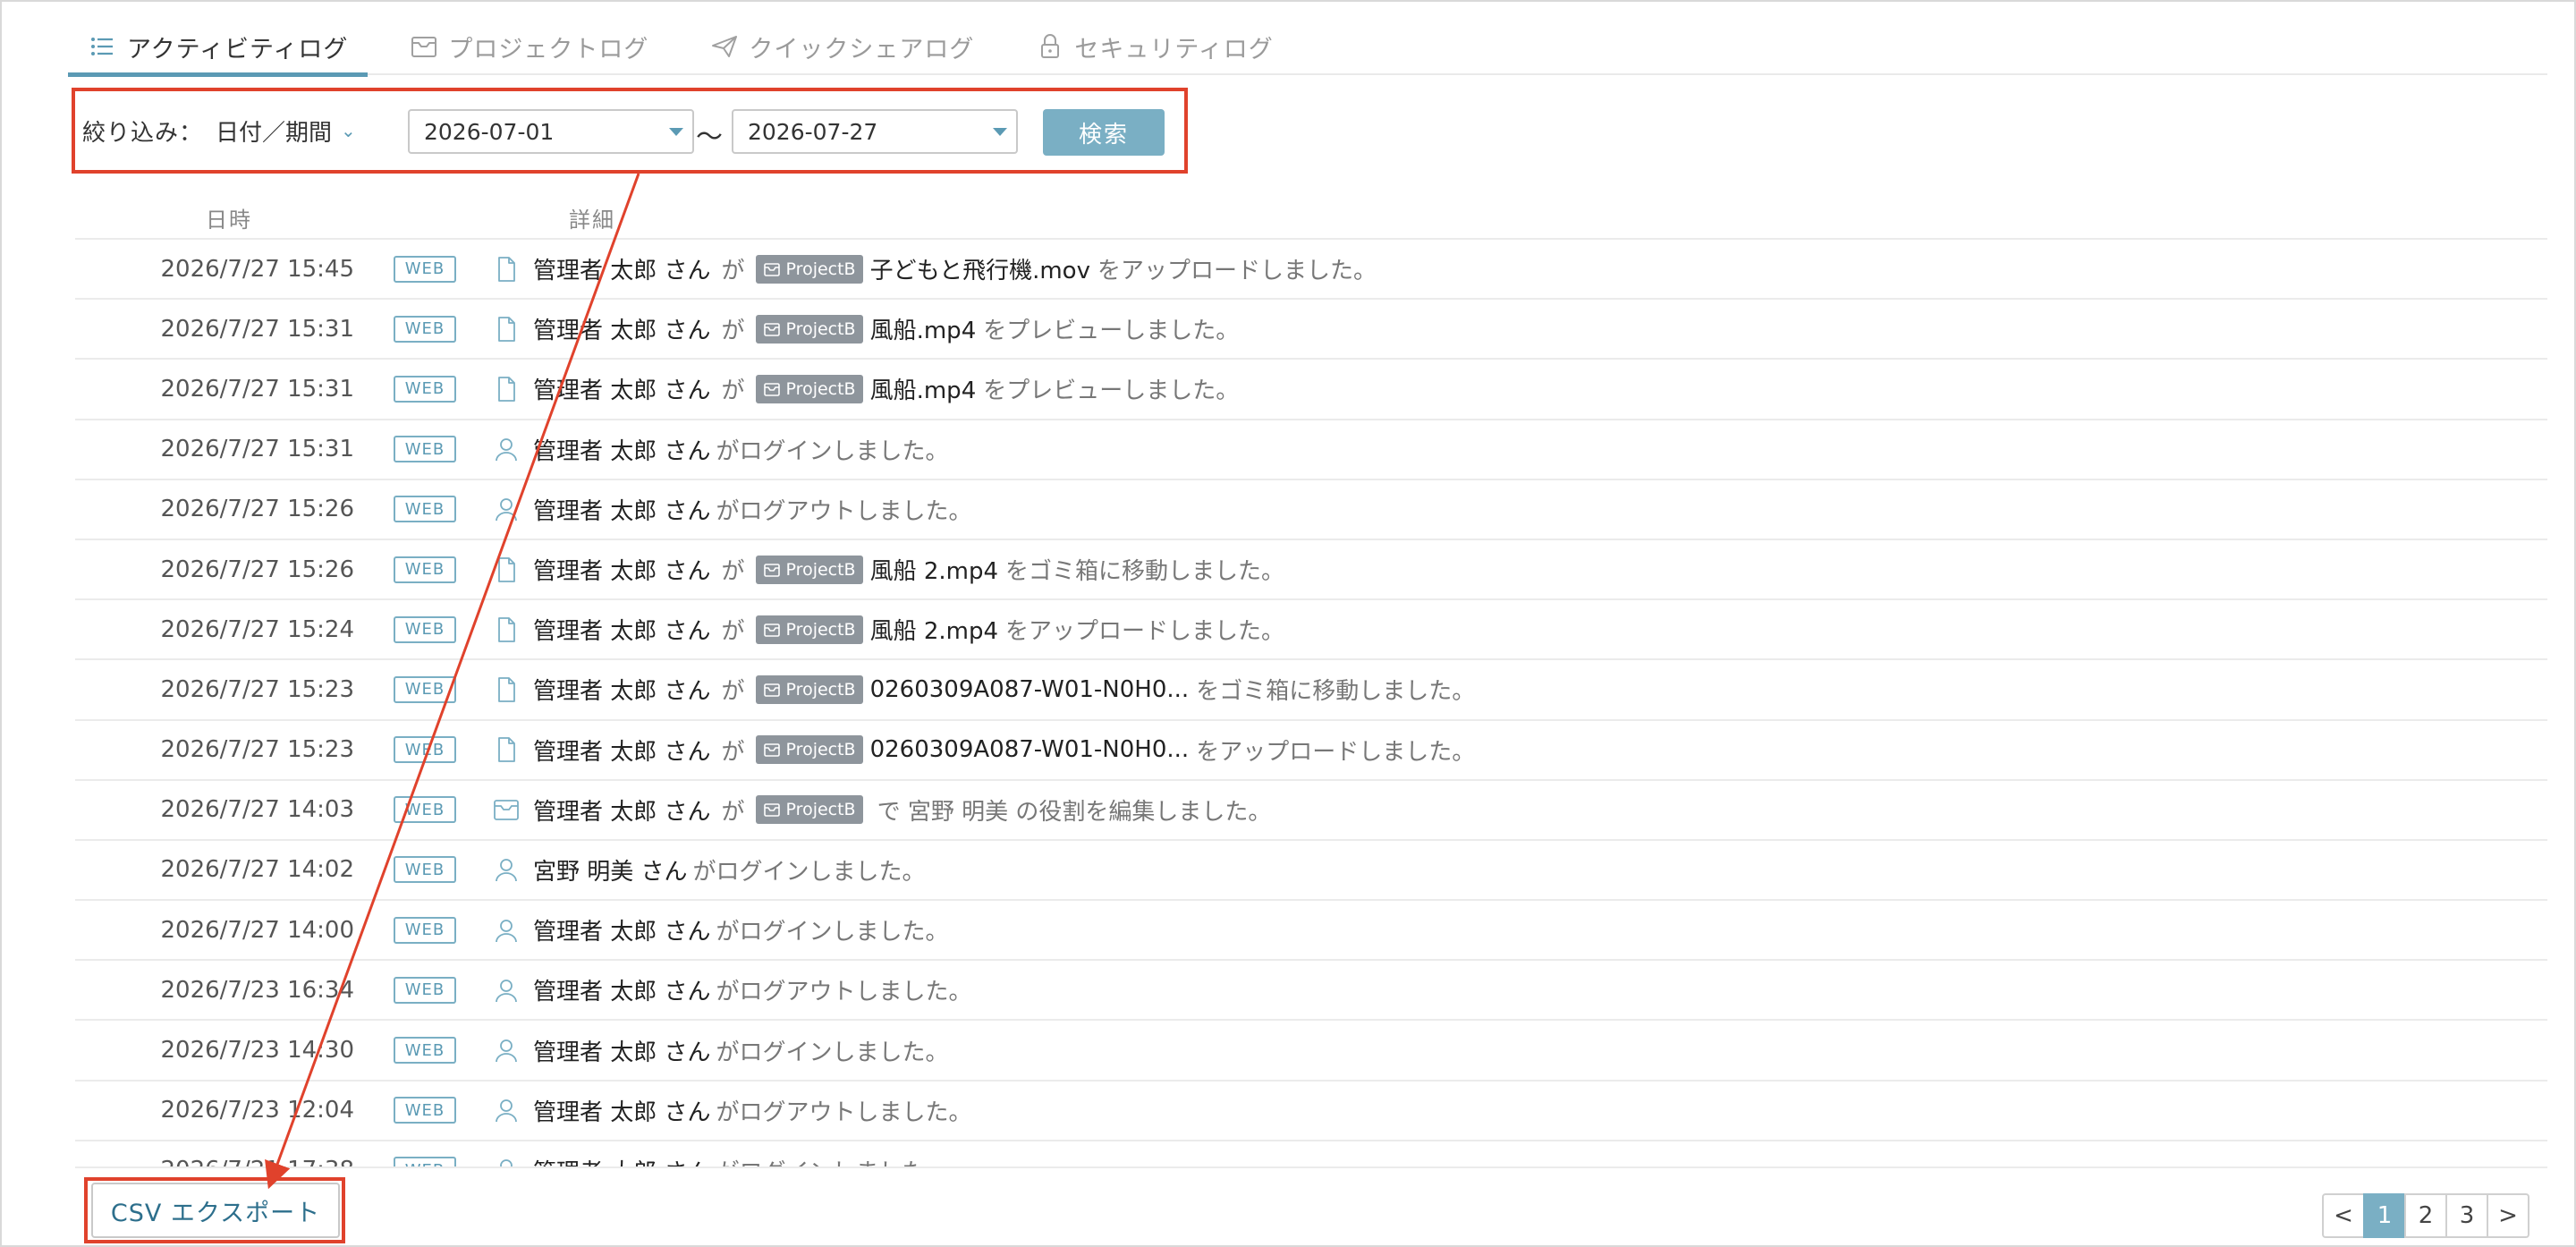 The image size is (2576, 1247). Describe the element at coordinates (257, 990) in the screenshot. I see `row-datetime: 2026/7/23 16:34` at that location.